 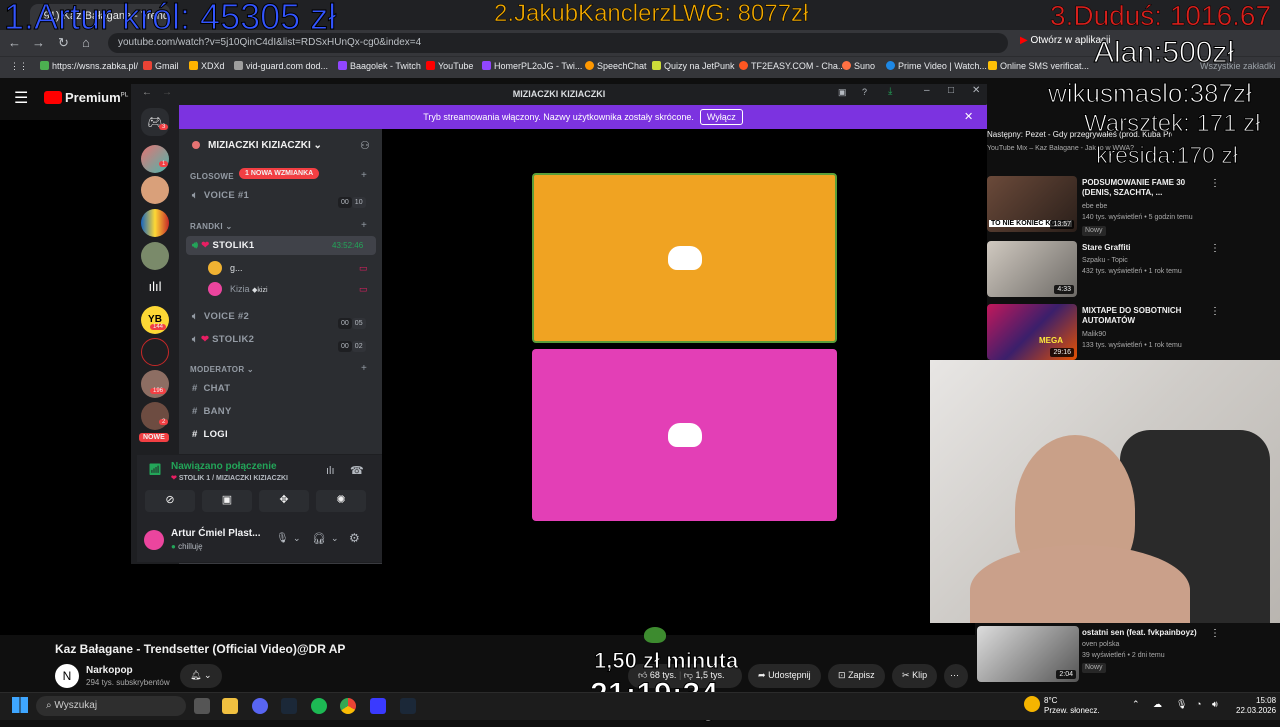 What do you see at coordinates (319, 706) in the screenshot?
I see `spotify-icon` at bounding box center [319, 706].